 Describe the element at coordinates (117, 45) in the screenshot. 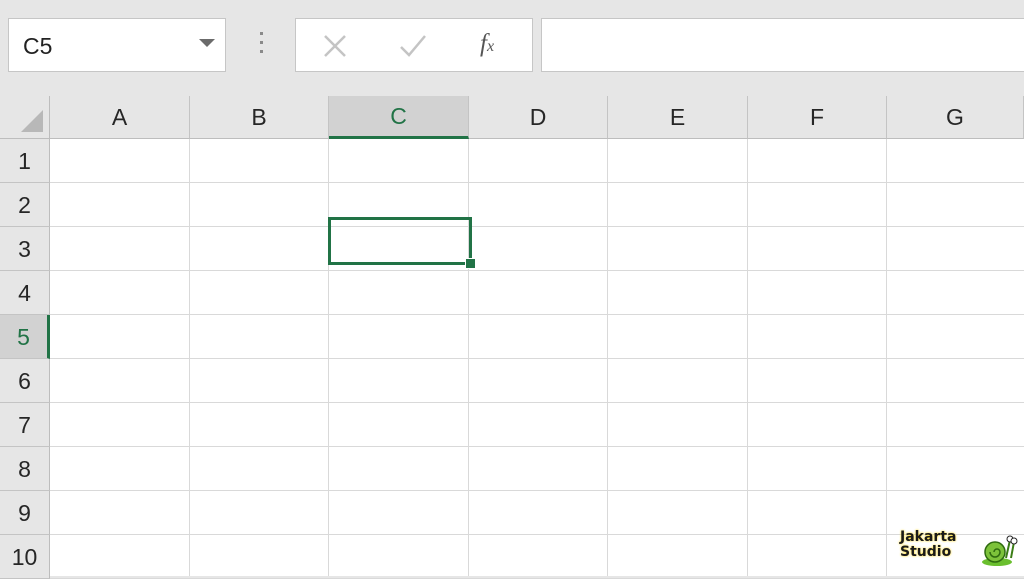

I see `name-box: C5` at that location.